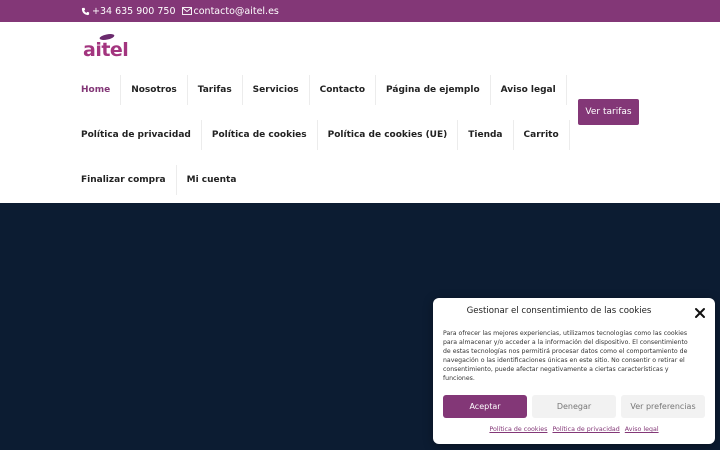  What do you see at coordinates (585, 429) in the screenshot?
I see `privacy-policy-link: Política de privacidad` at bounding box center [585, 429].